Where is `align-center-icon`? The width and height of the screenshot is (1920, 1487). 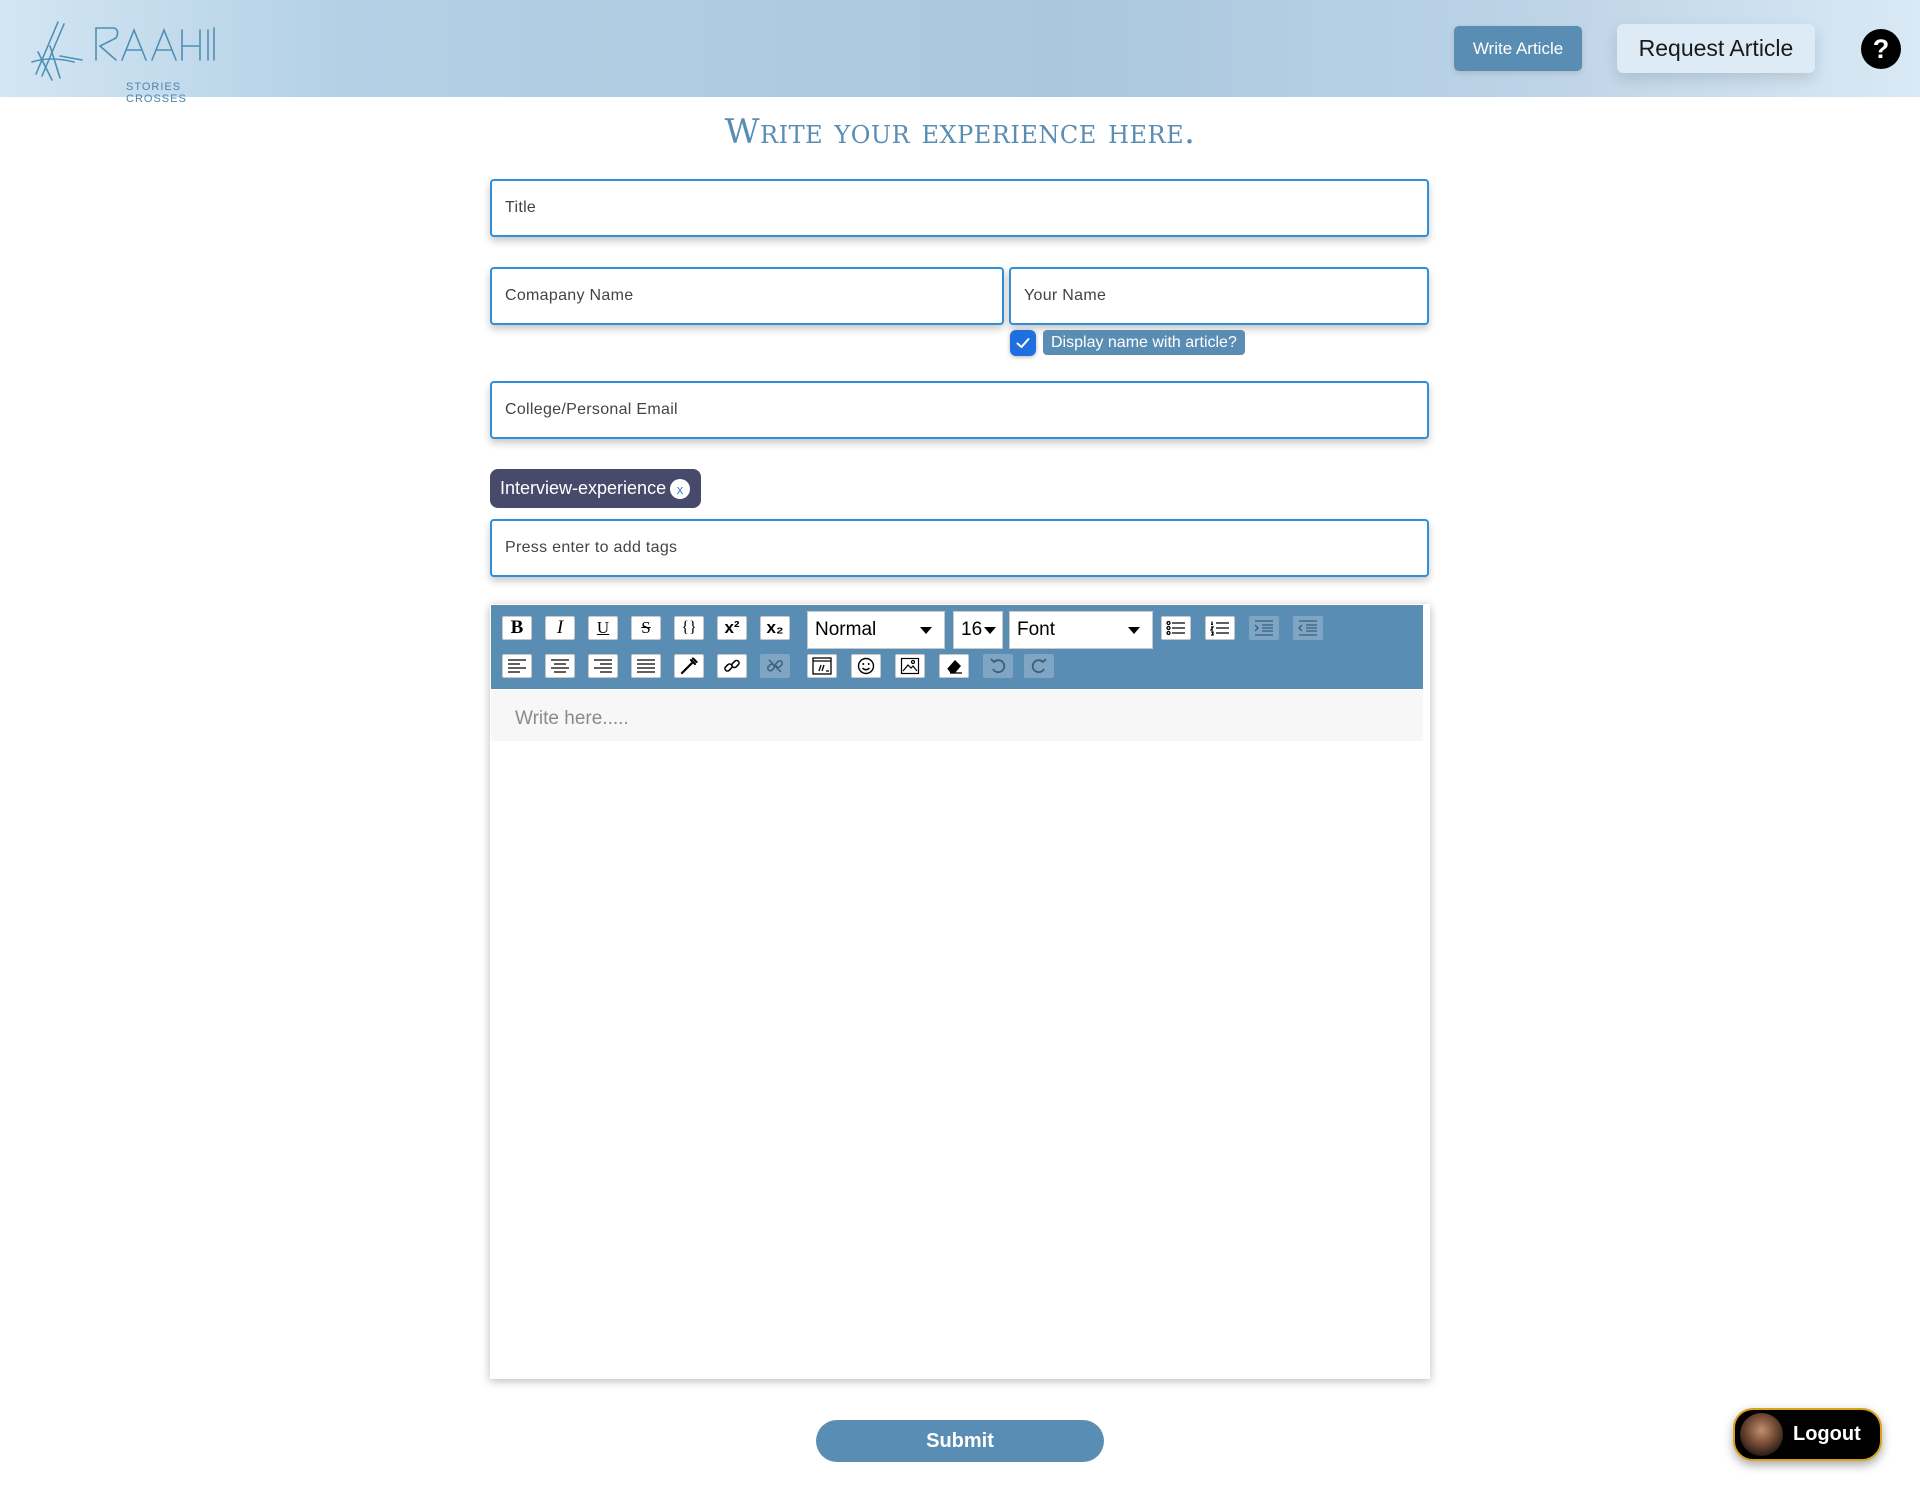
align-center-icon is located at coordinates (560, 666).